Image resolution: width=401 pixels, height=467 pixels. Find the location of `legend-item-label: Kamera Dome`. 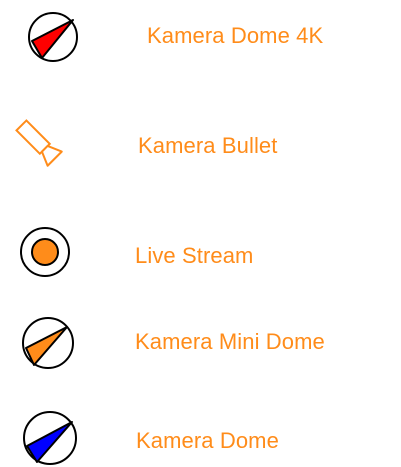

legend-item-label: Kamera Dome is located at coordinates (207, 440).